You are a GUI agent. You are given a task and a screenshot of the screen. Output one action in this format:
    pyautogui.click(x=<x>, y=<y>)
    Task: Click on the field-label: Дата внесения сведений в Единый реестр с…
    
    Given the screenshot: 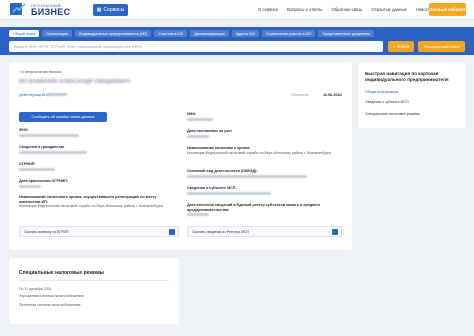 What is the action you would take?
    pyautogui.click(x=254, y=207)
    